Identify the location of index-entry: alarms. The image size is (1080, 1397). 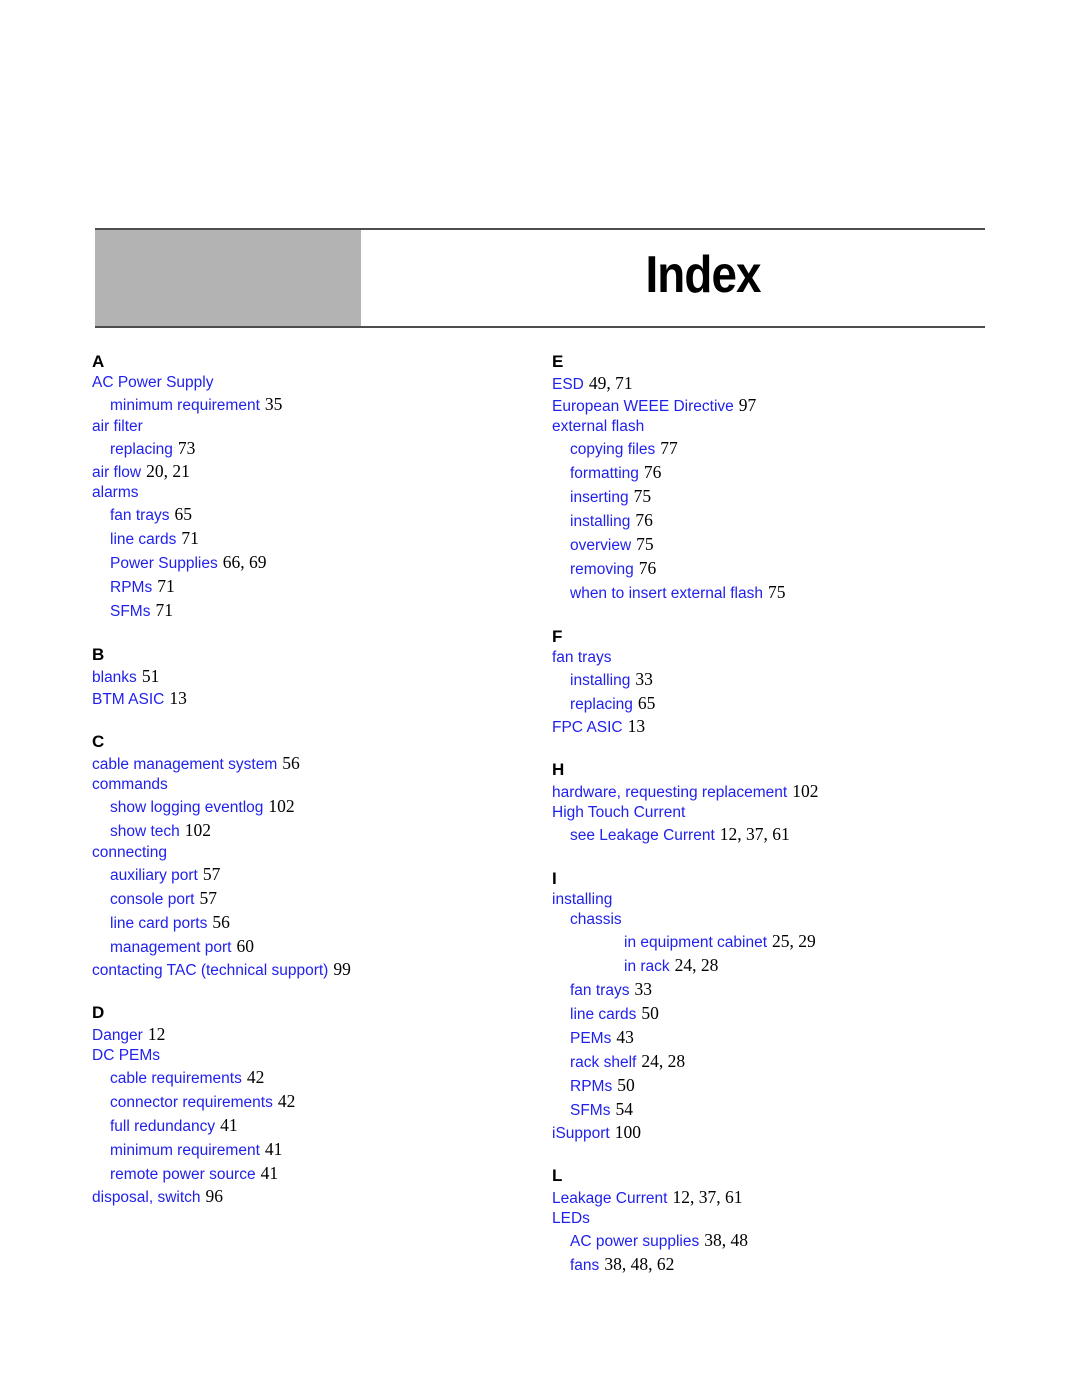
(312, 493).